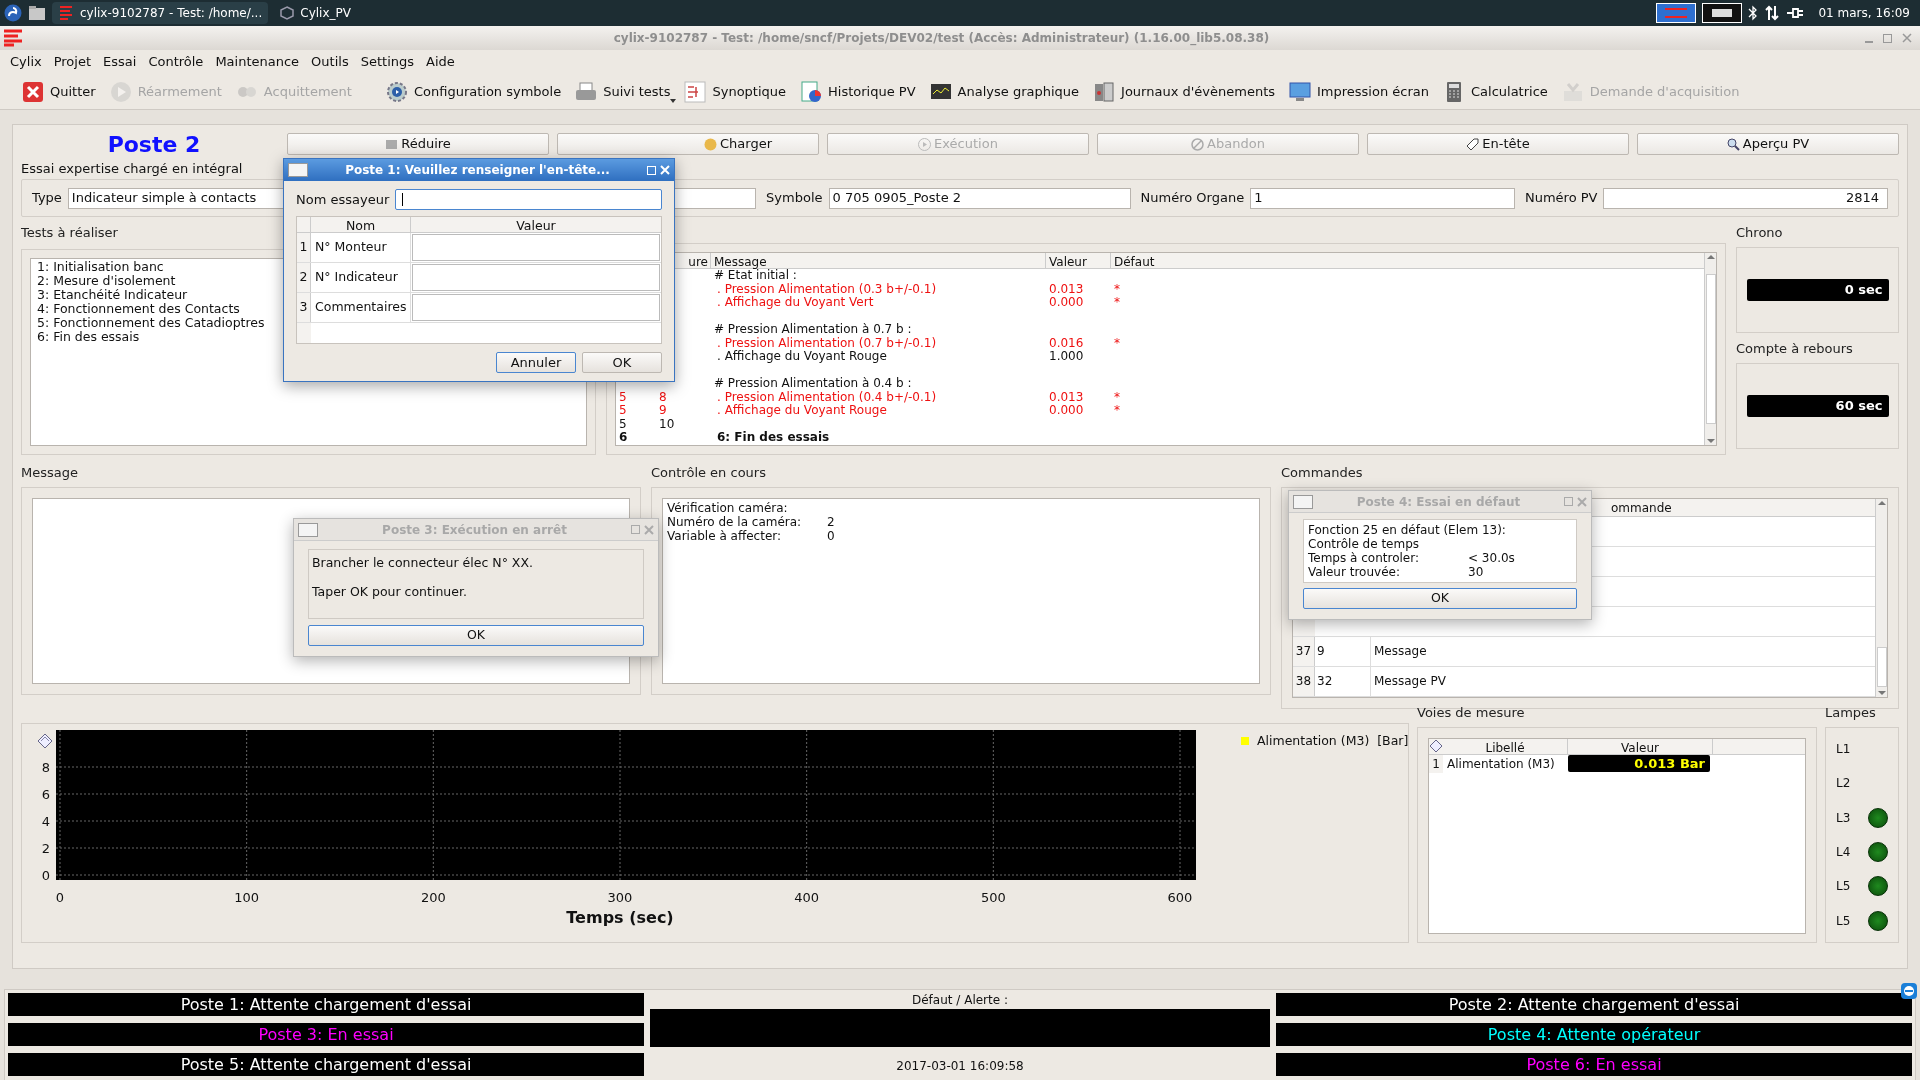  I want to click on field-label: Nom essayeur, so click(343, 199).